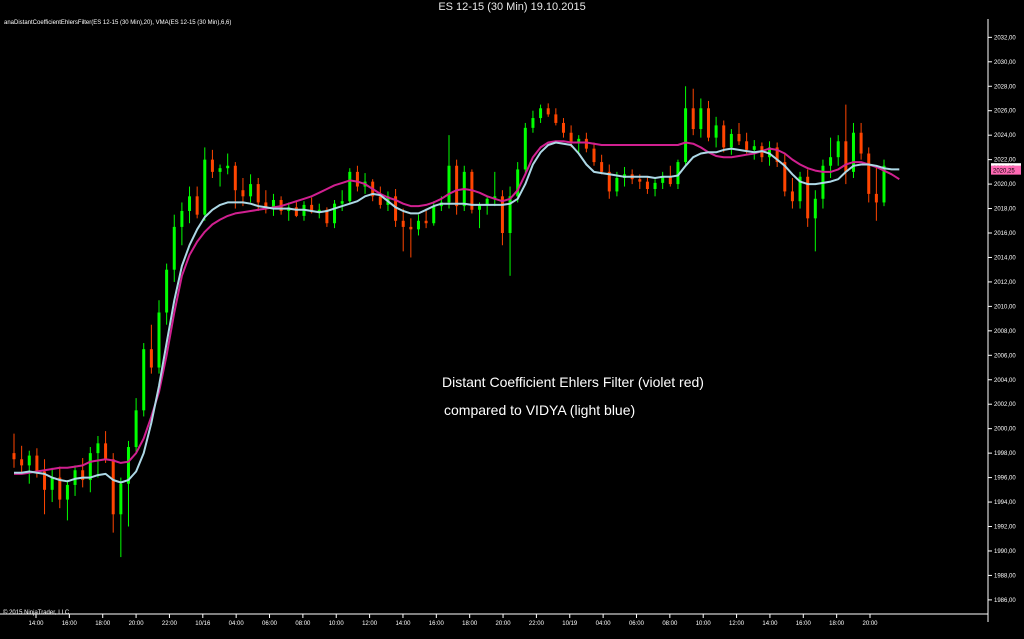 This screenshot has height=639, width=1024. I want to click on x-tick-label: 10/16, so click(203, 624).